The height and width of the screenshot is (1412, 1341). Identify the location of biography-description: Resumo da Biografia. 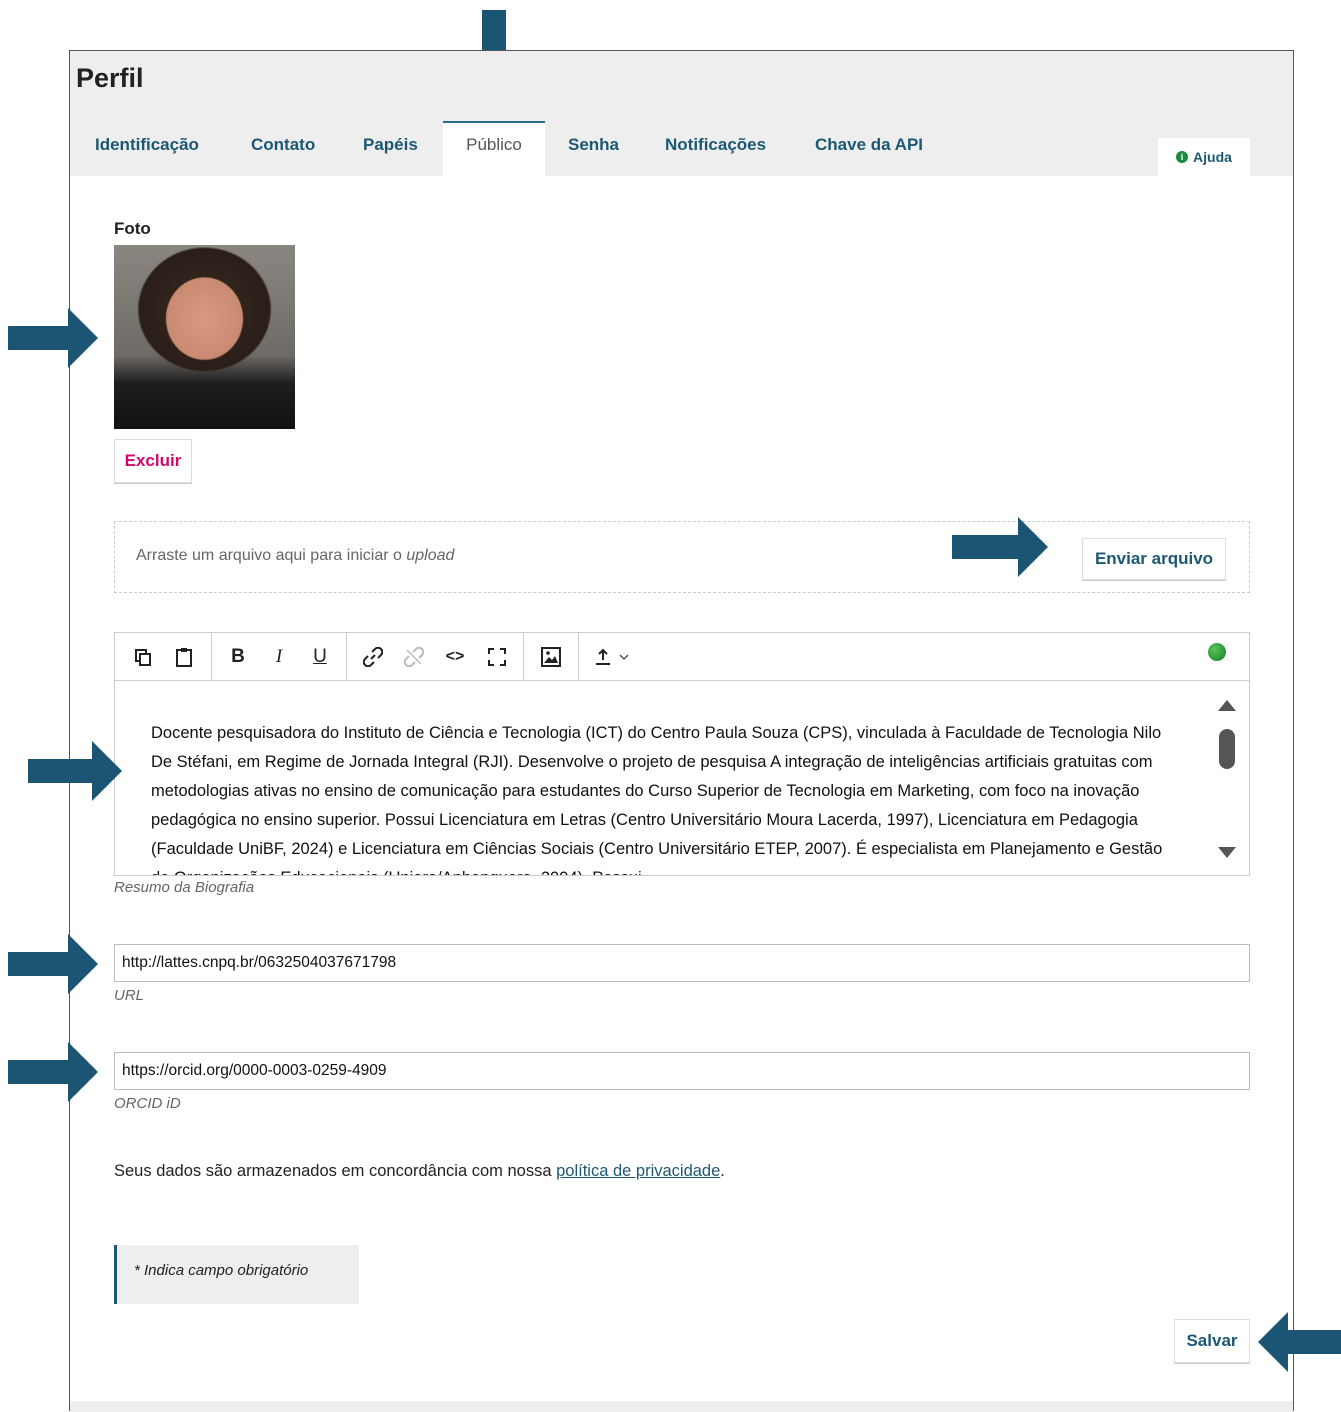
(184, 887).